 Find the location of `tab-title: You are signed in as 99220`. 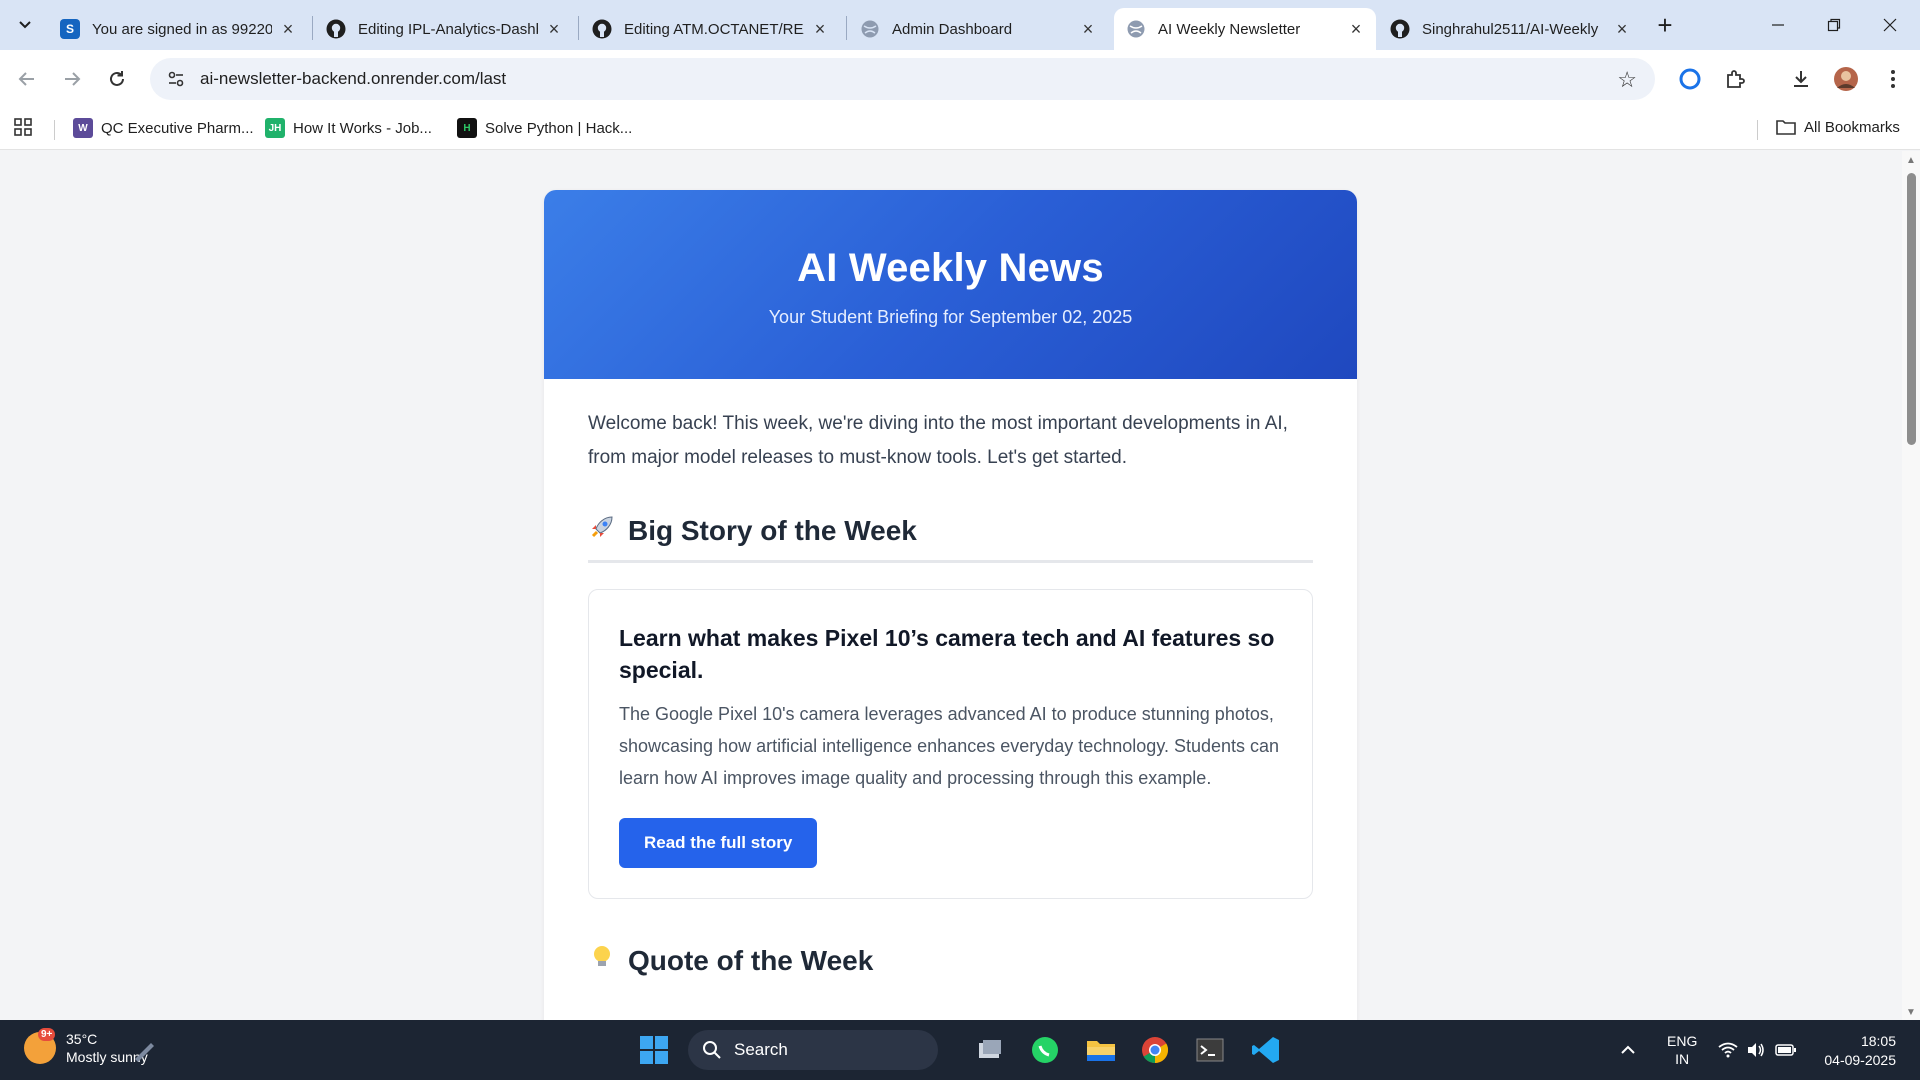

tab-title: You are signed in as 99220 is located at coordinates (182, 29).